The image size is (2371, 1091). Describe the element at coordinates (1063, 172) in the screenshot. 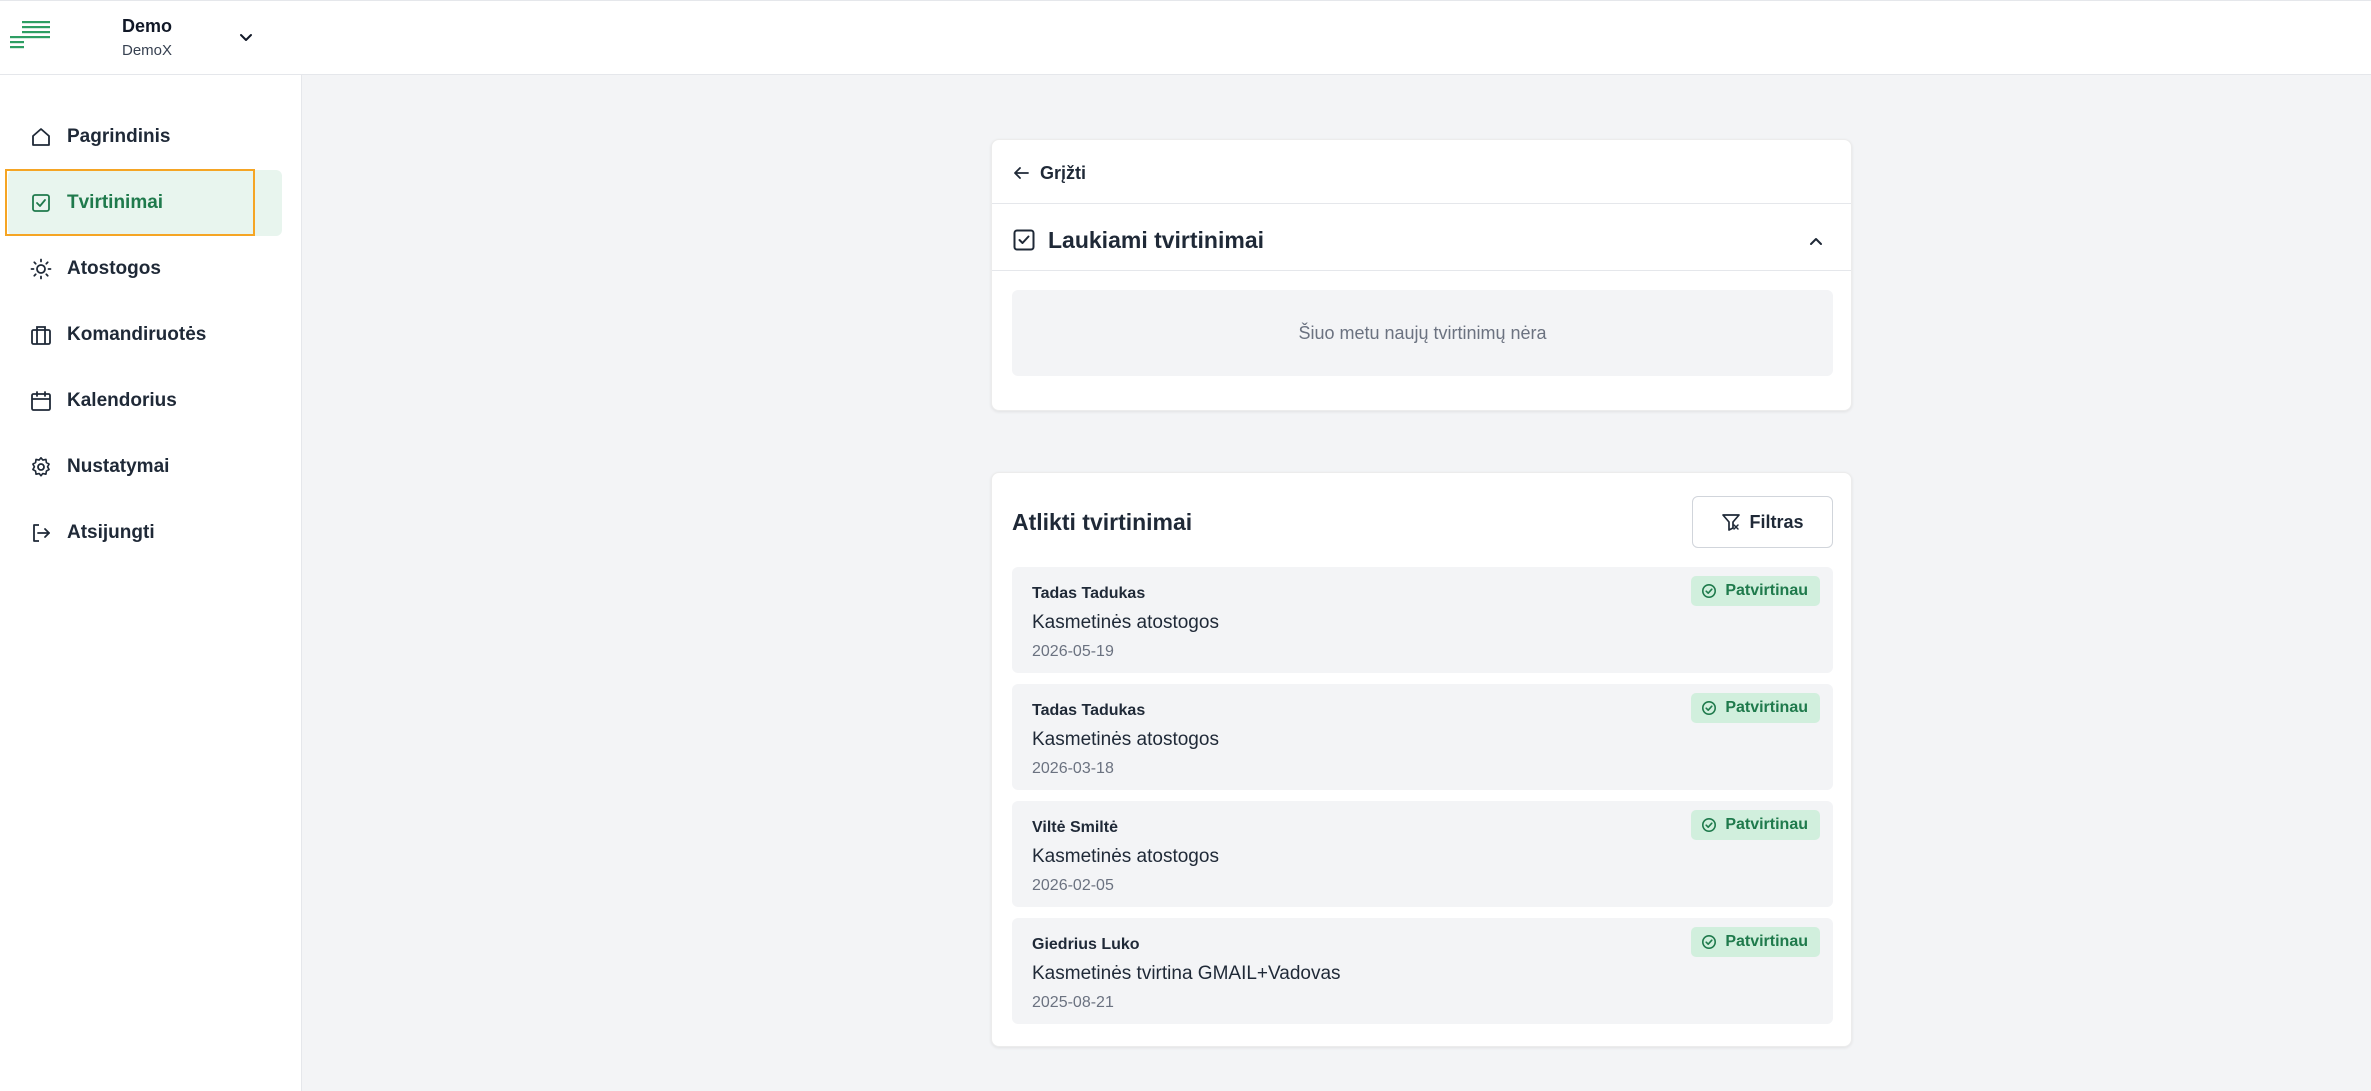

I see `back-label: Grįžti` at that location.